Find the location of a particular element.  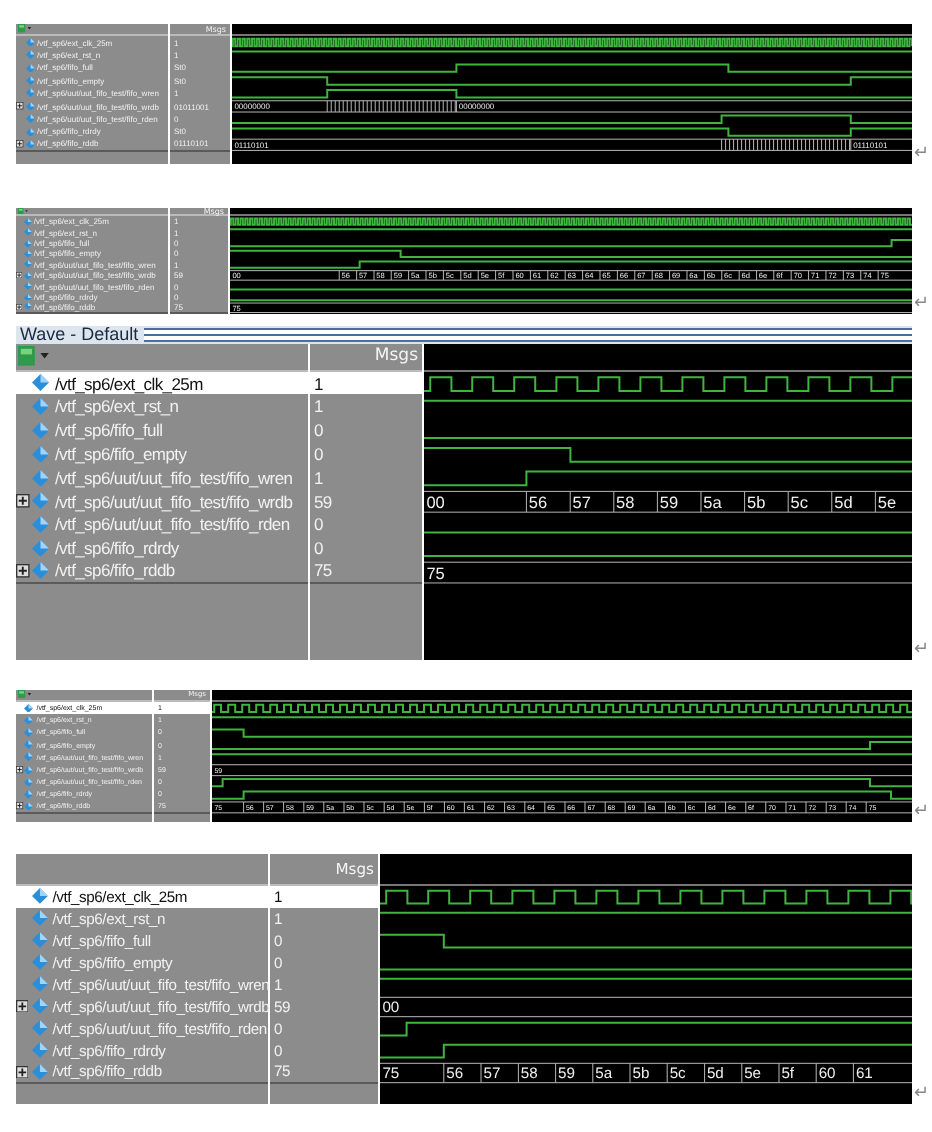

signal-name: /vtf_sp6/fifo_empty is located at coordinates (121, 453).